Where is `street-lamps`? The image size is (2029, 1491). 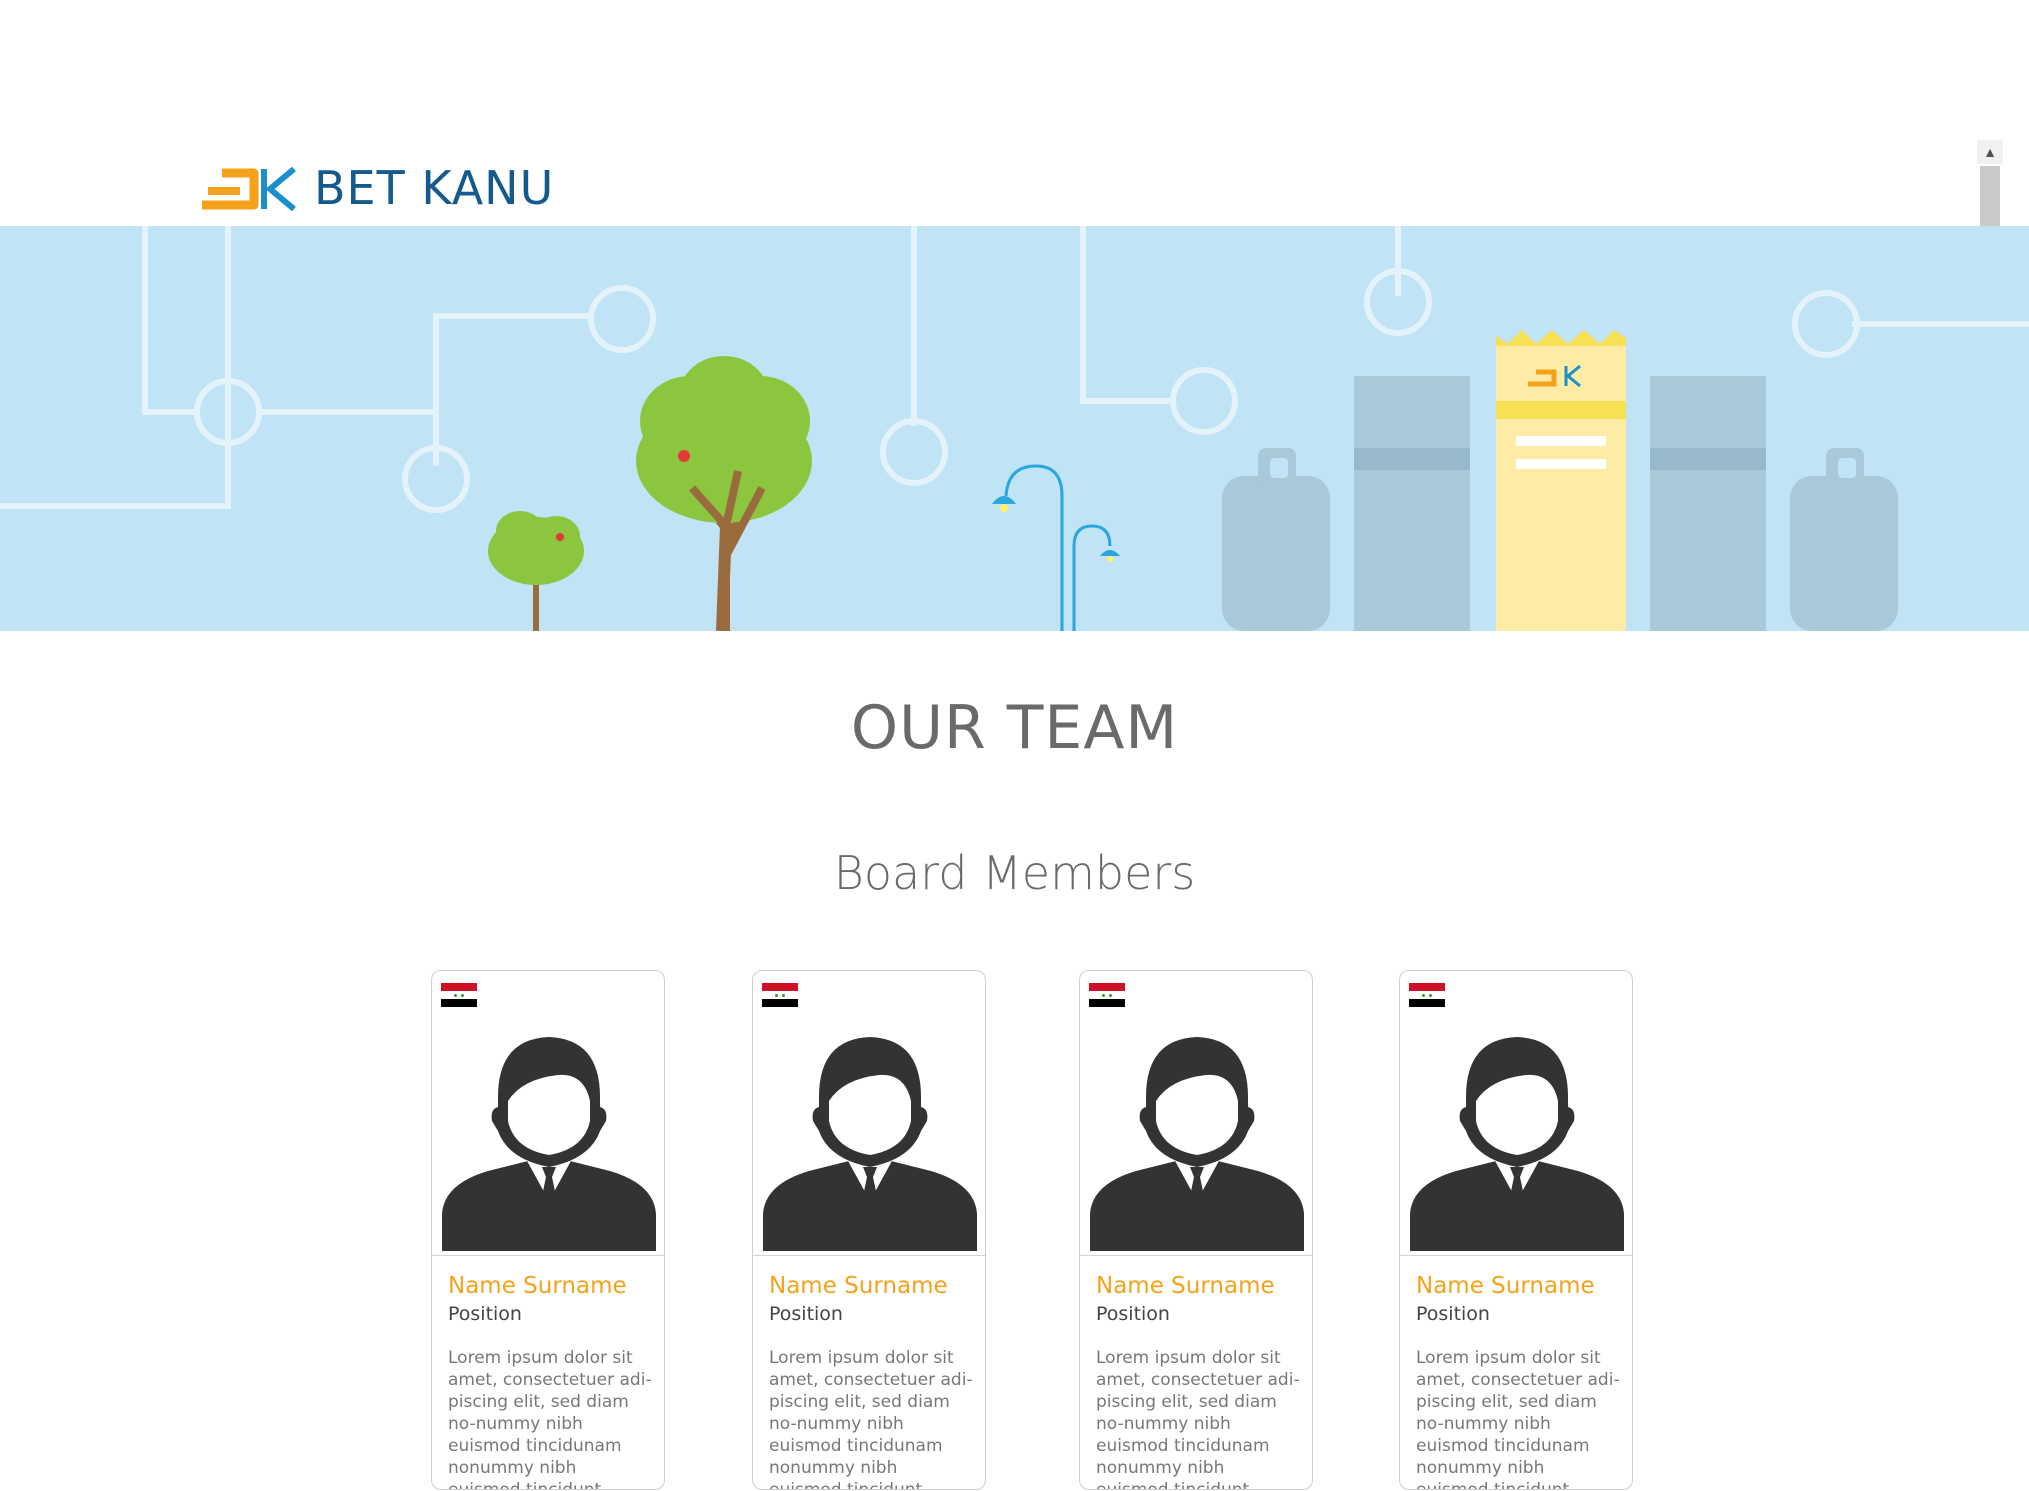 street-lamps is located at coordinates (1058, 547).